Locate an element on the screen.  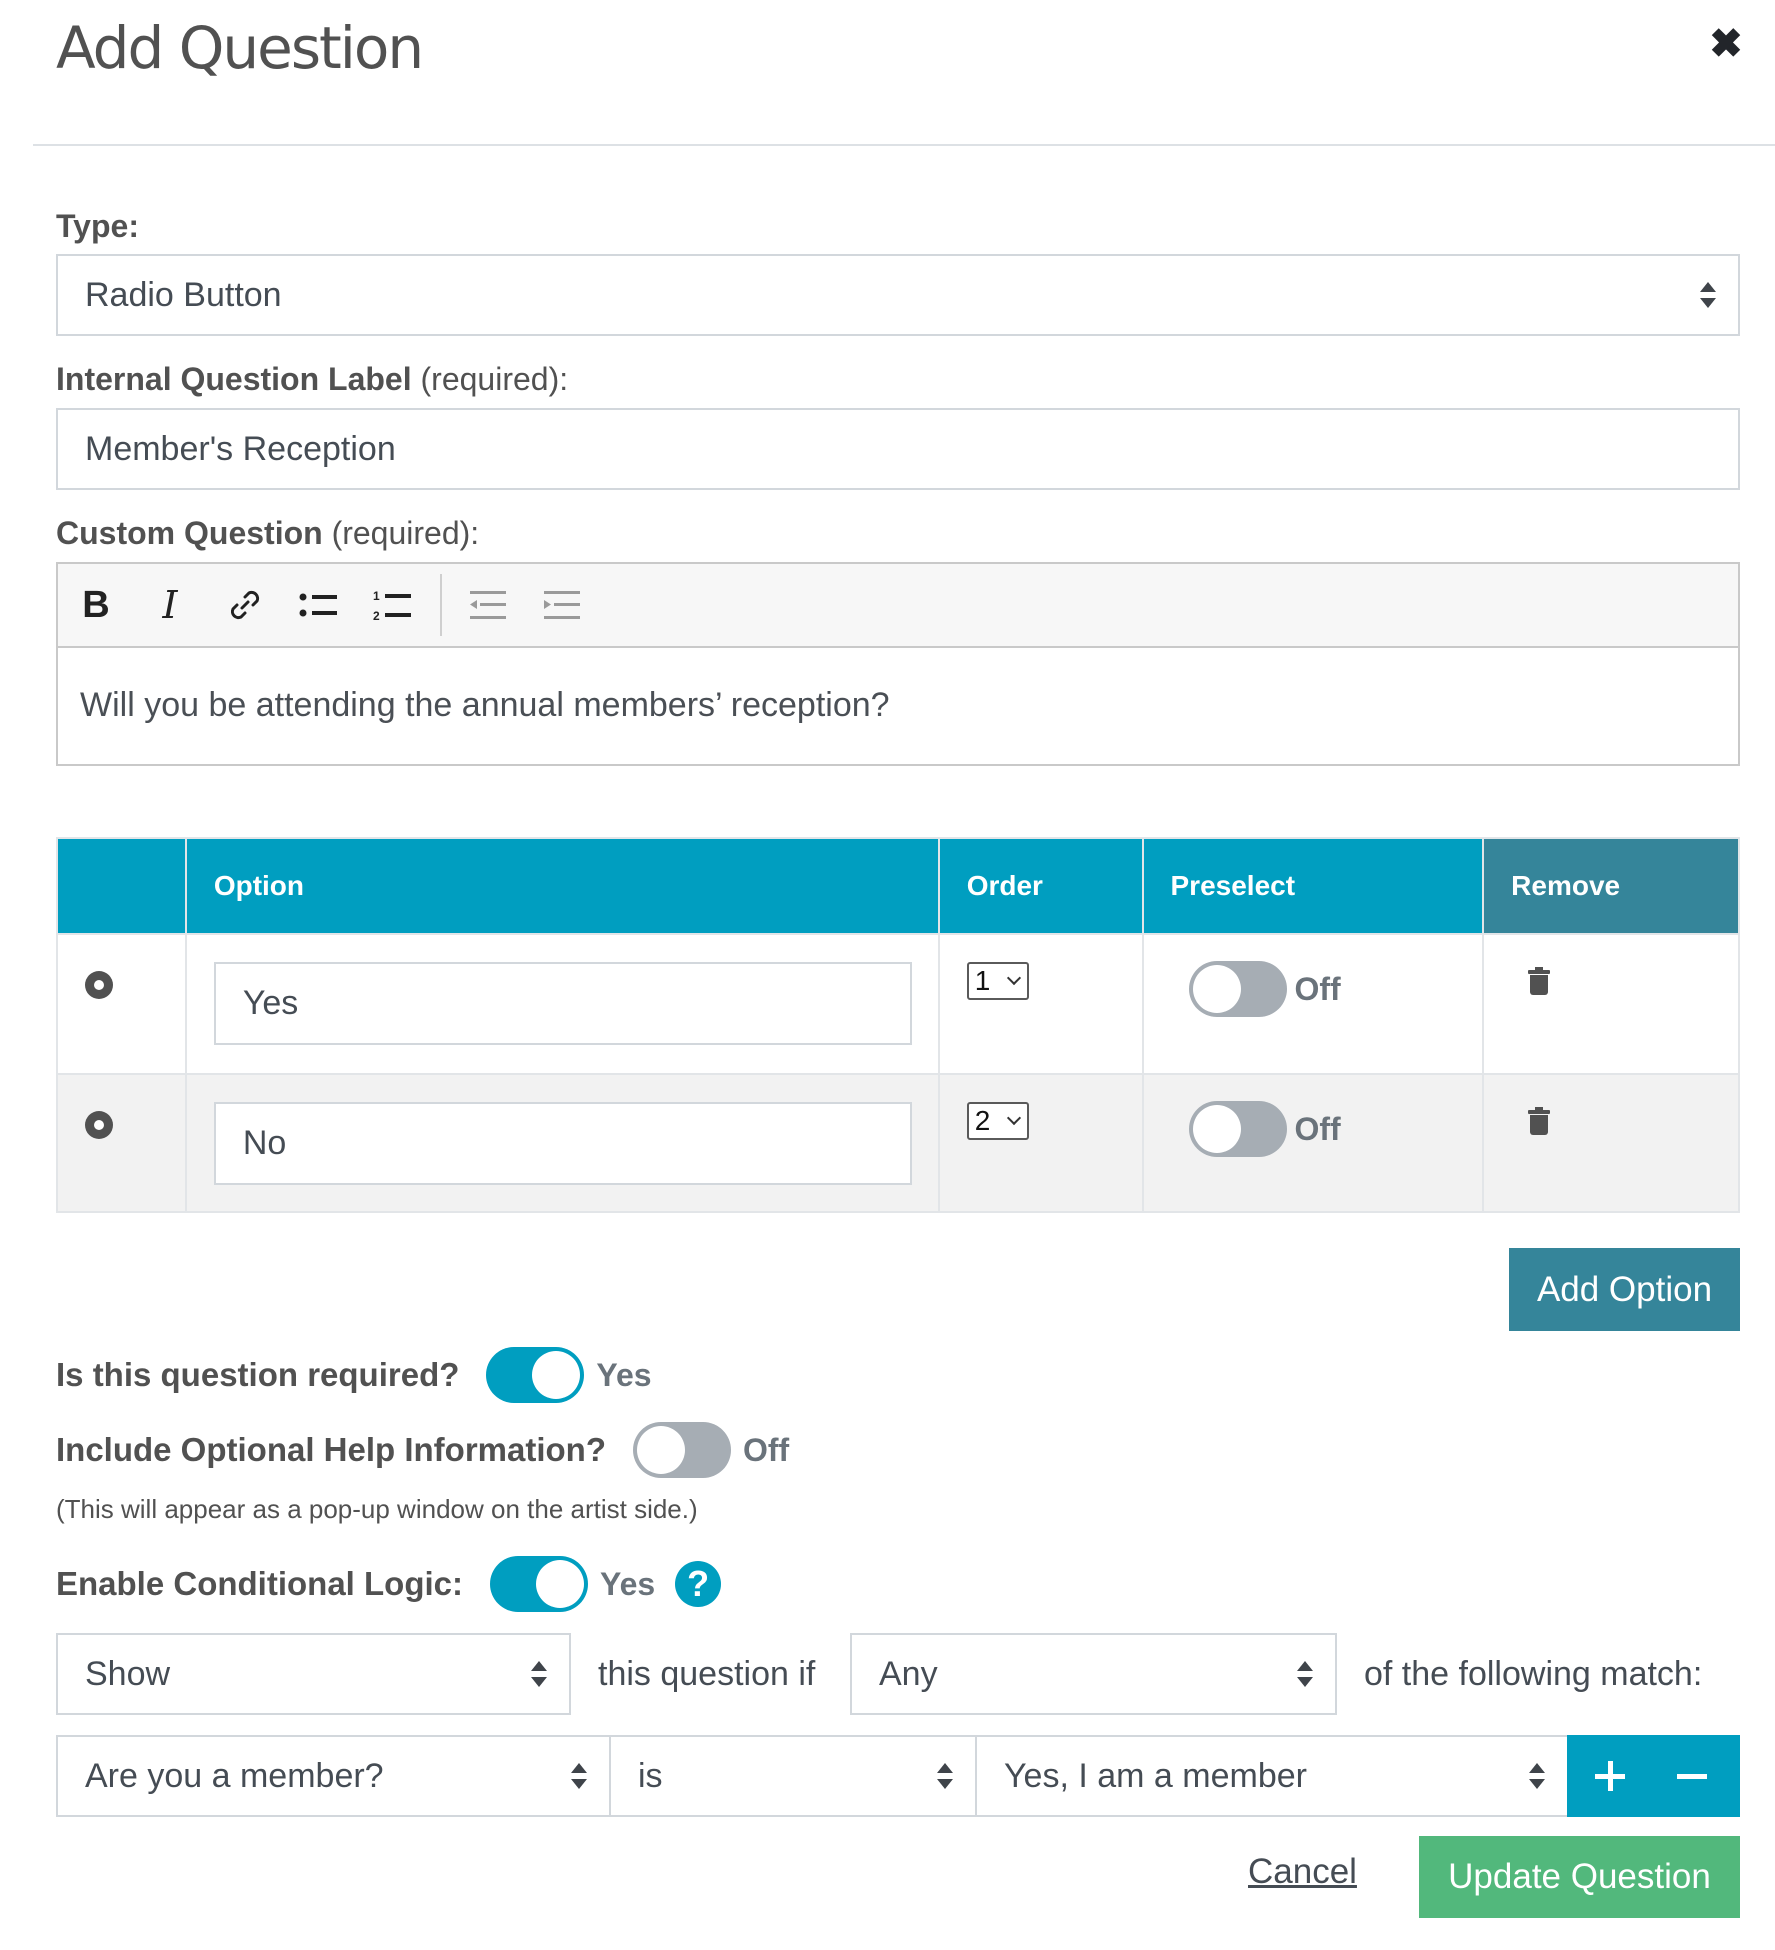
help-info-state-label: Off is located at coordinates (766, 1449).